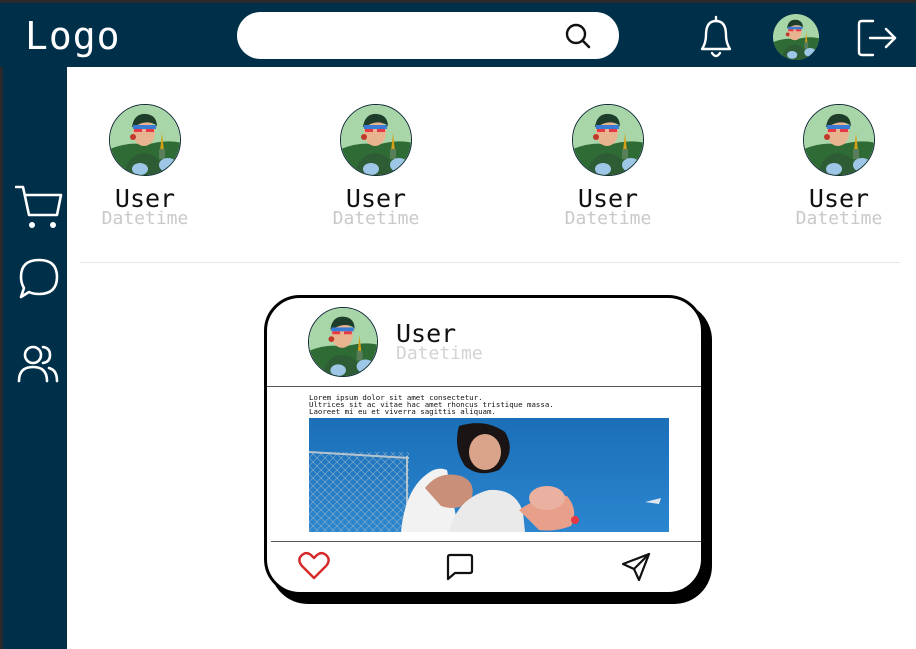 The width and height of the screenshot is (916, 649). I want to click on avatar, so click(796, 37).